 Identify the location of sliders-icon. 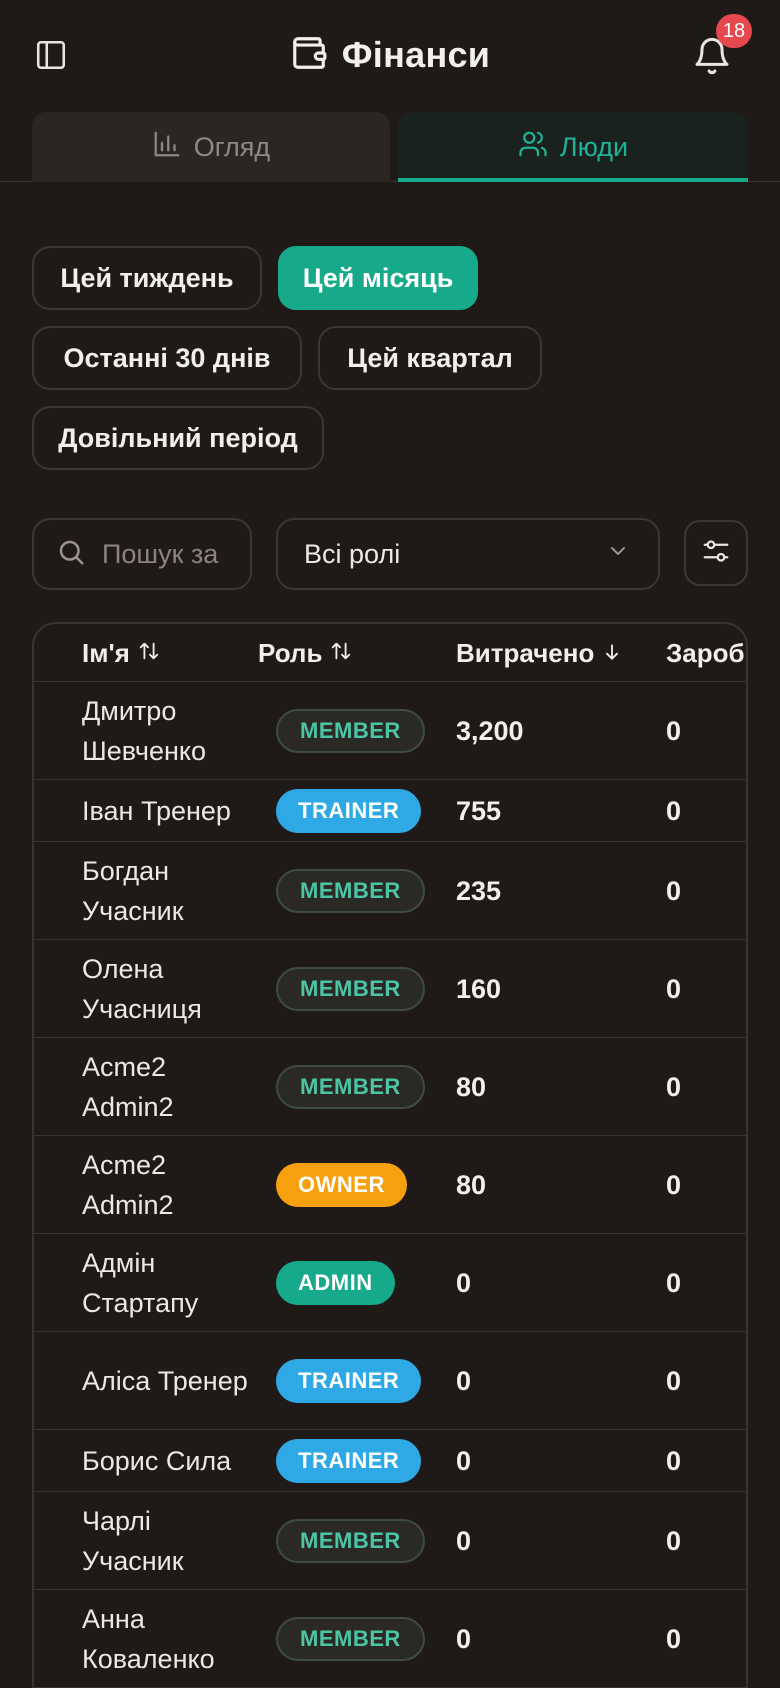
(716, 553).